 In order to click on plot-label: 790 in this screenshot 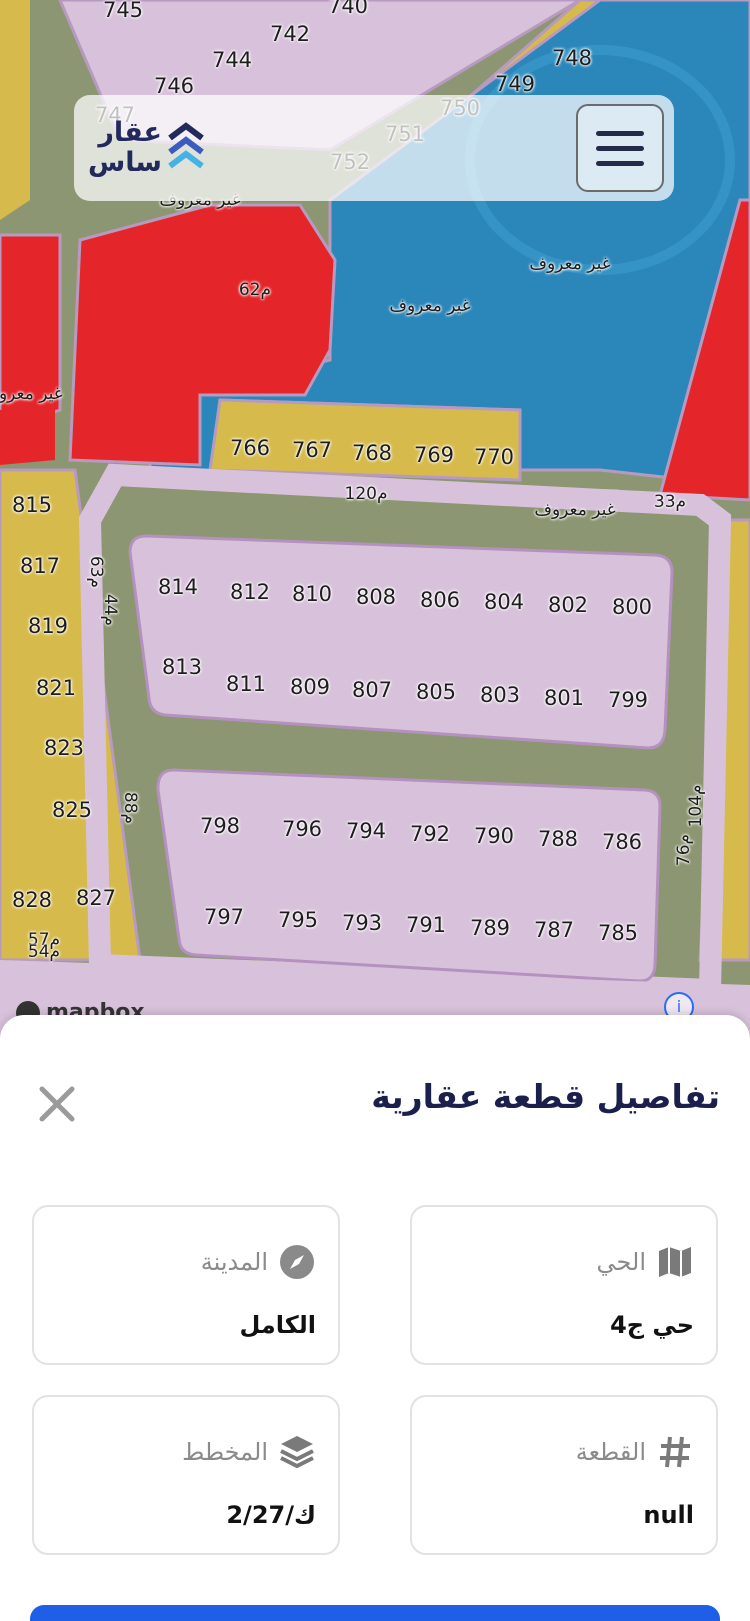, I will do `click(494, 836)`.